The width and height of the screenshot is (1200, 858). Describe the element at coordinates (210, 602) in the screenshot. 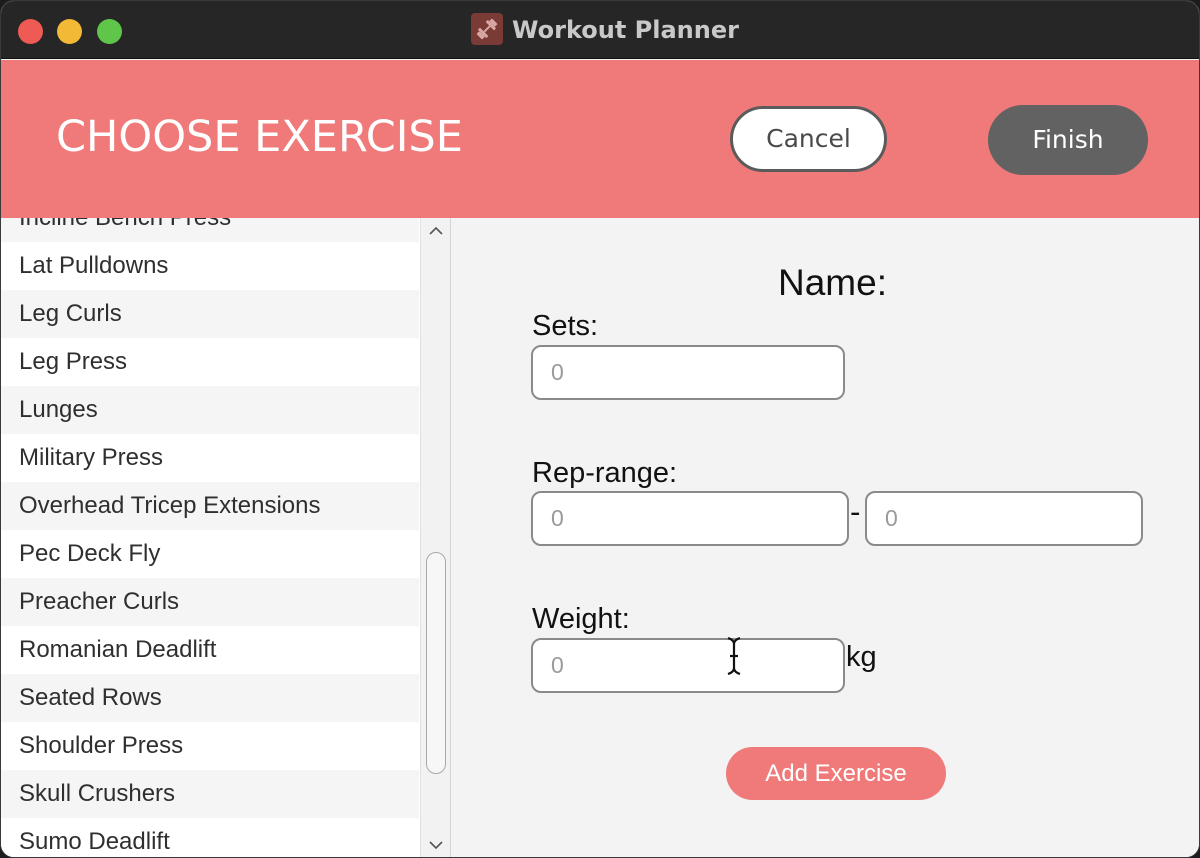

I see `list-item: Preacher Curls` at that location.